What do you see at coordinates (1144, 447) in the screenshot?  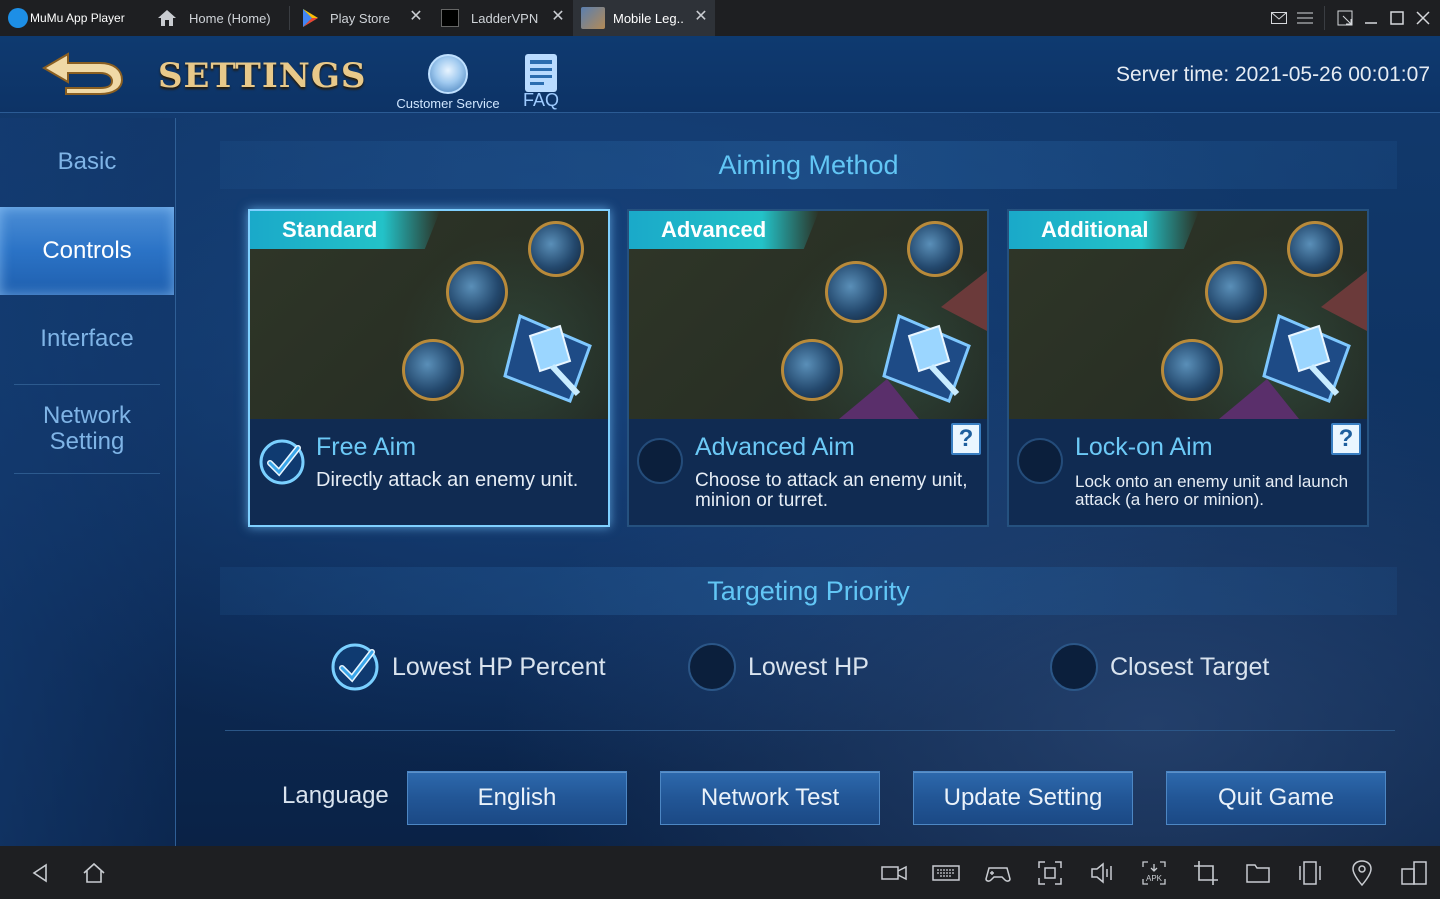 I see `aim-name: Lock-on Aim` at bounding box center [1144, 447].